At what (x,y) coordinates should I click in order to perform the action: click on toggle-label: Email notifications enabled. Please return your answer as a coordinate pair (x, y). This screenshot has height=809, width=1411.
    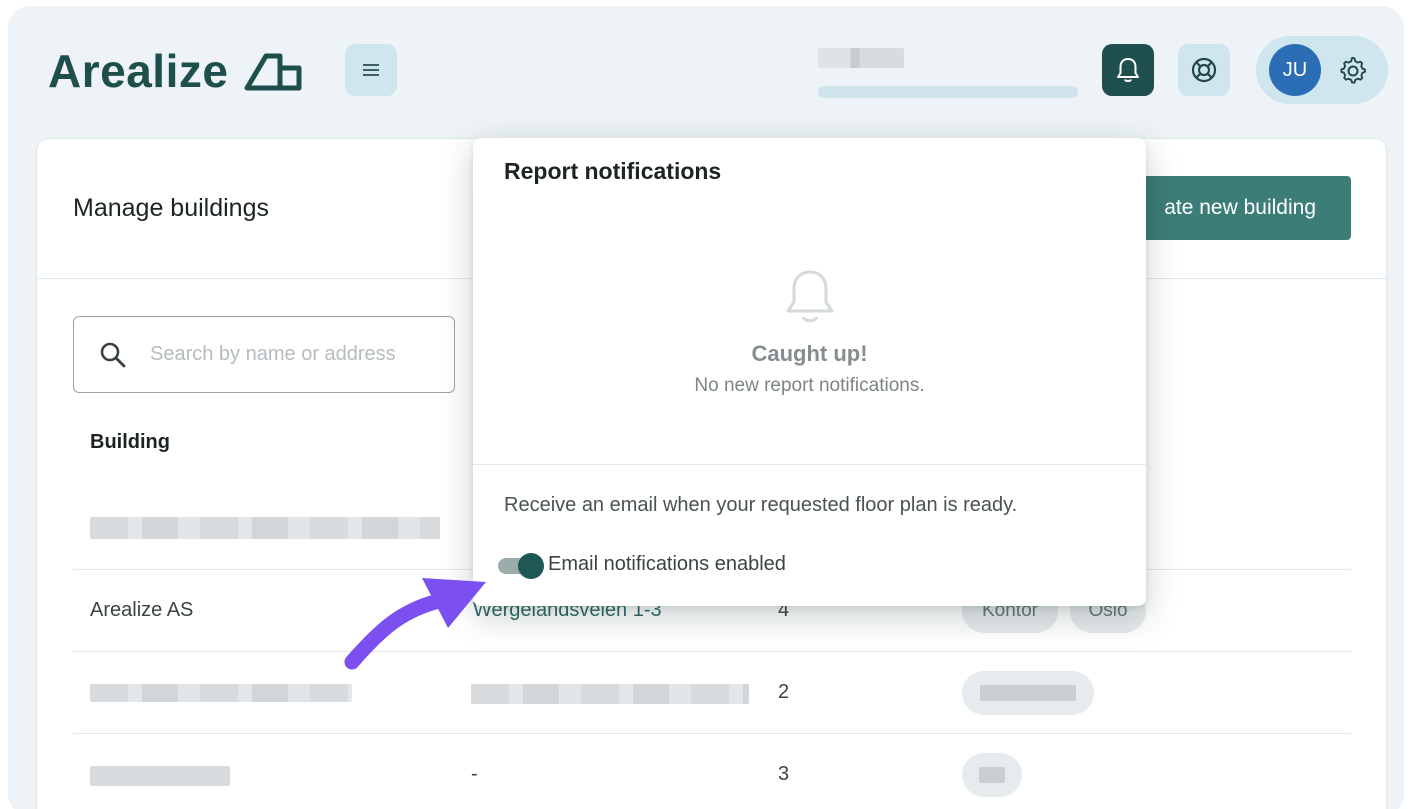
    Looking at the image, I should click on (667, 564).